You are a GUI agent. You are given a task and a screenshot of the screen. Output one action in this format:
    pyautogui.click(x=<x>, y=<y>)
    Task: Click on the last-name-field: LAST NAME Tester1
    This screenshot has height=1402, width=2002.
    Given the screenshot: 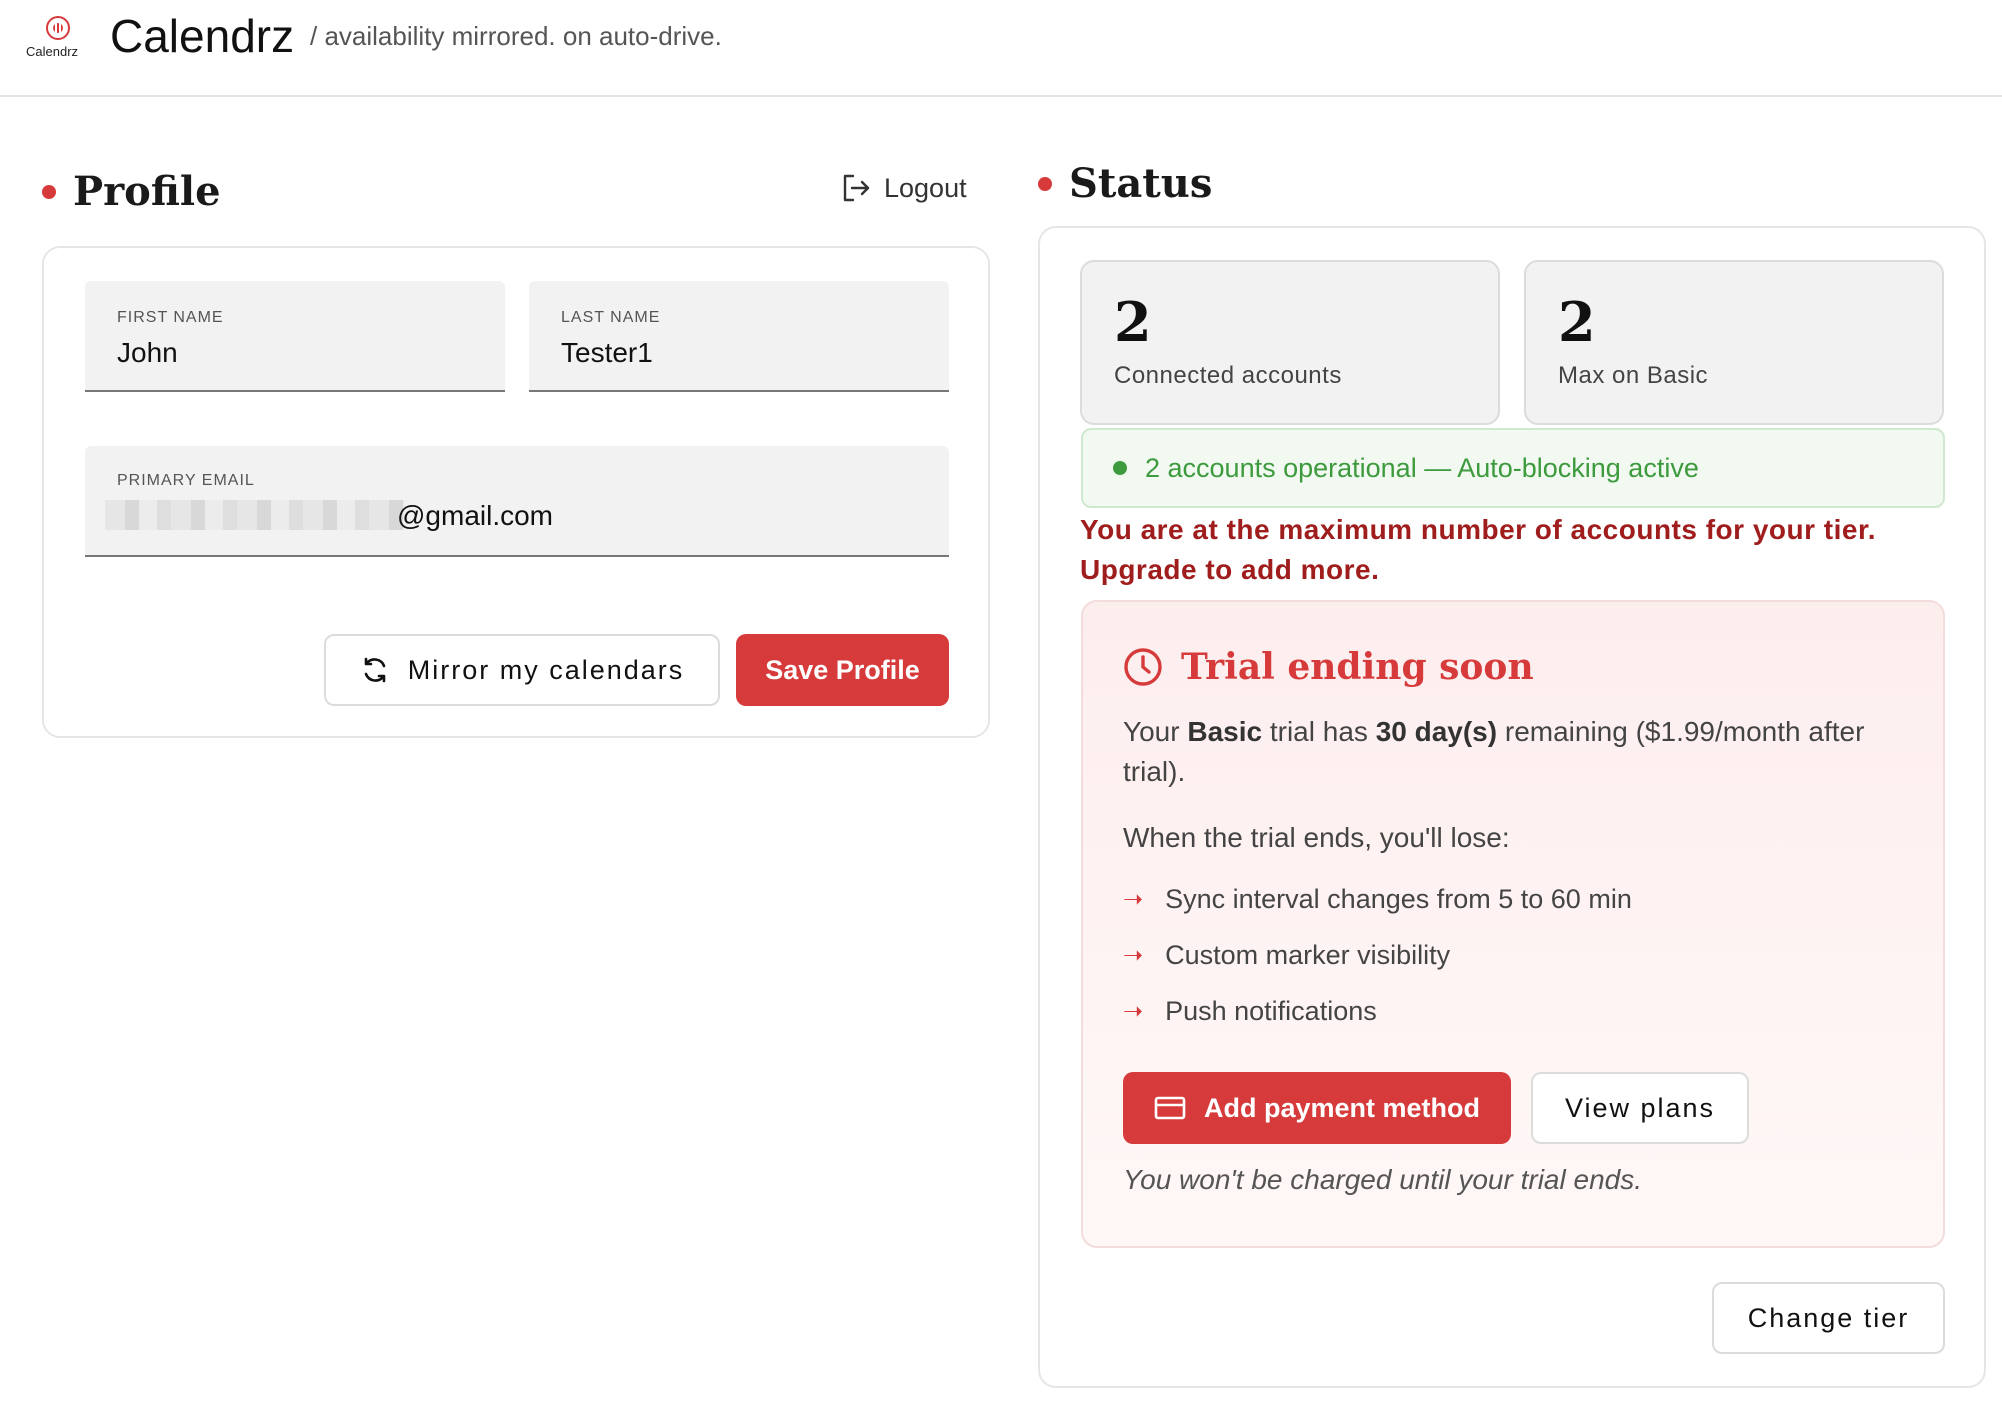 What is the action you would take?
    pyautogui.click(x=739, y=336)
    